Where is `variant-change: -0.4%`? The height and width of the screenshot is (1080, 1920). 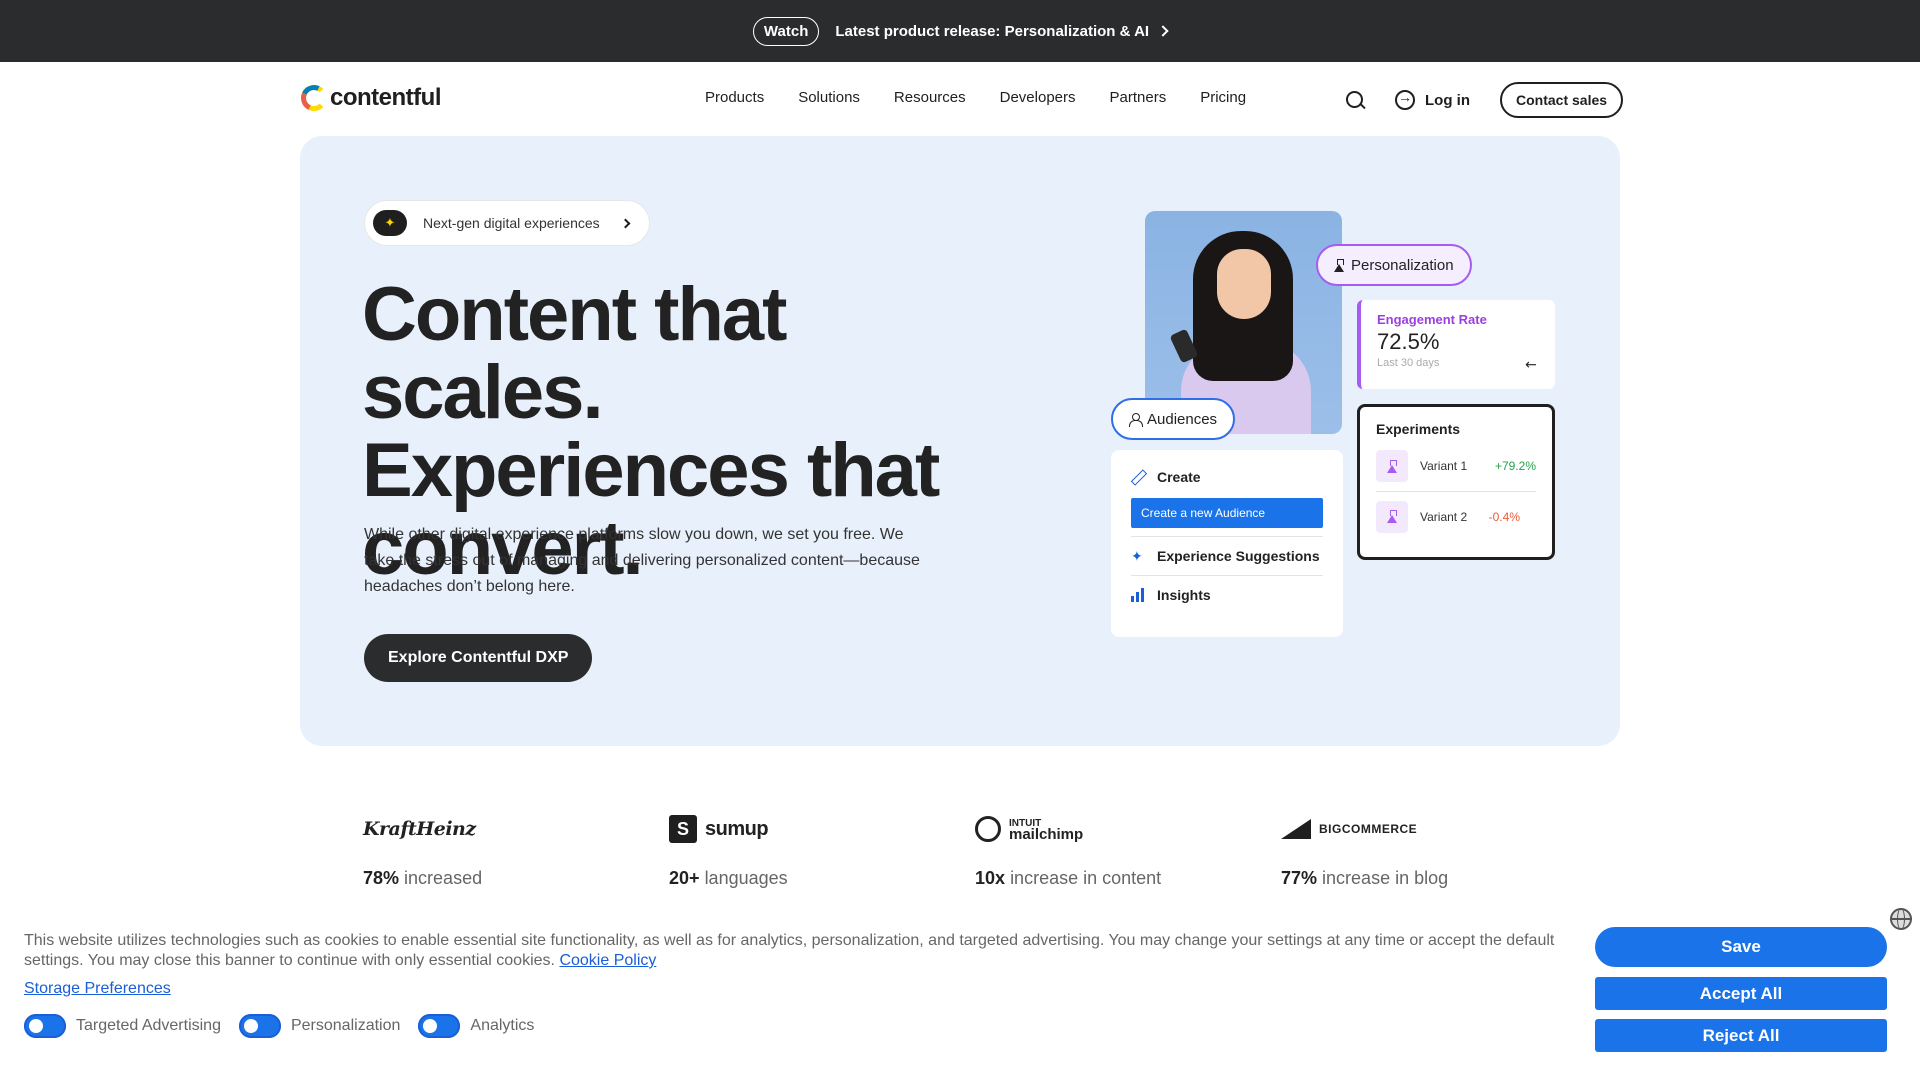
variant-change: -0.4% is located at coordinates (1504, 516).